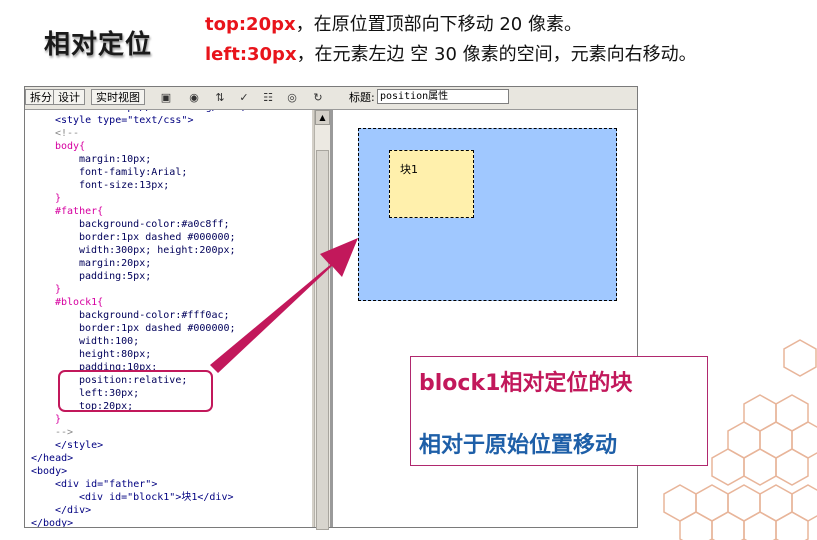 Image resolution: width=817 pixels, height=540 pixels. I want to click on code-line: background-color:#a0c8ff;, so click(154, 224).